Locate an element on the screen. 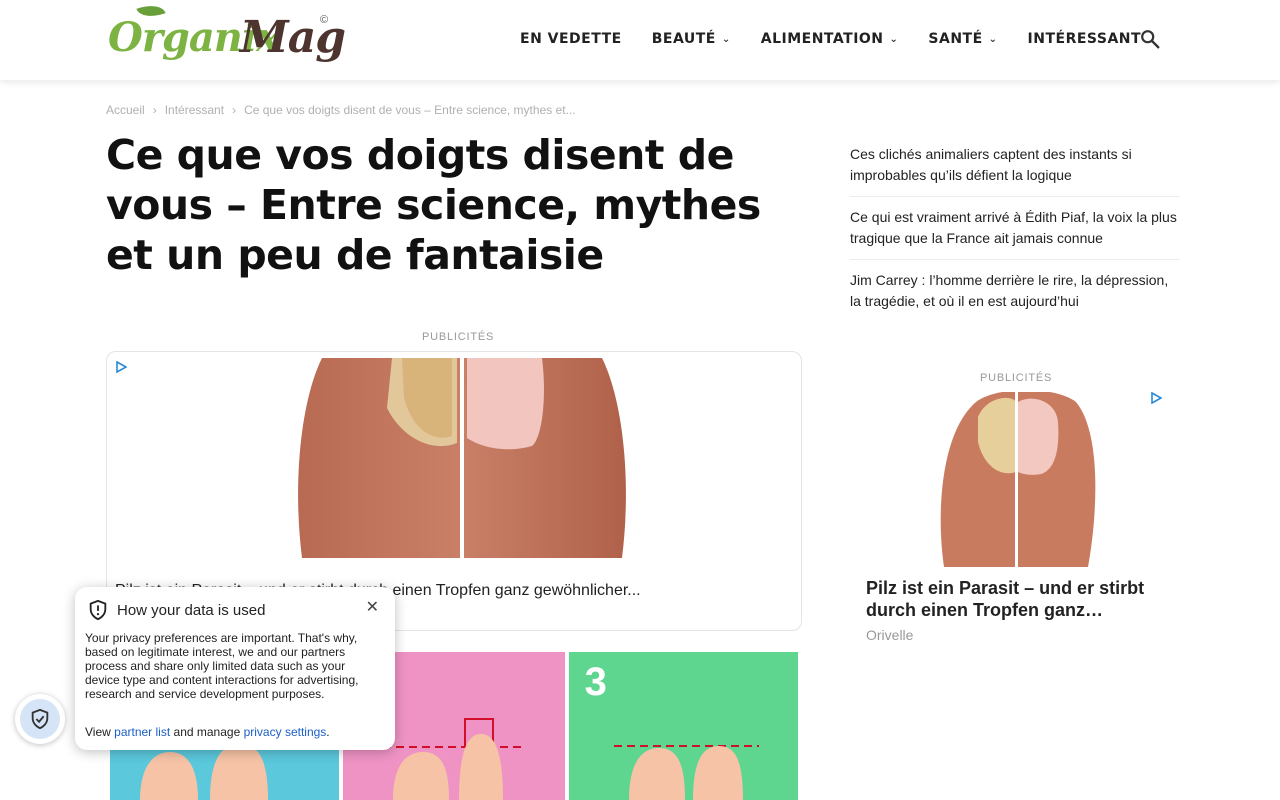 This screenshot has width=1280, height=800. nav-label: INTÉRESSANT is located at coordinates (1084, 39).